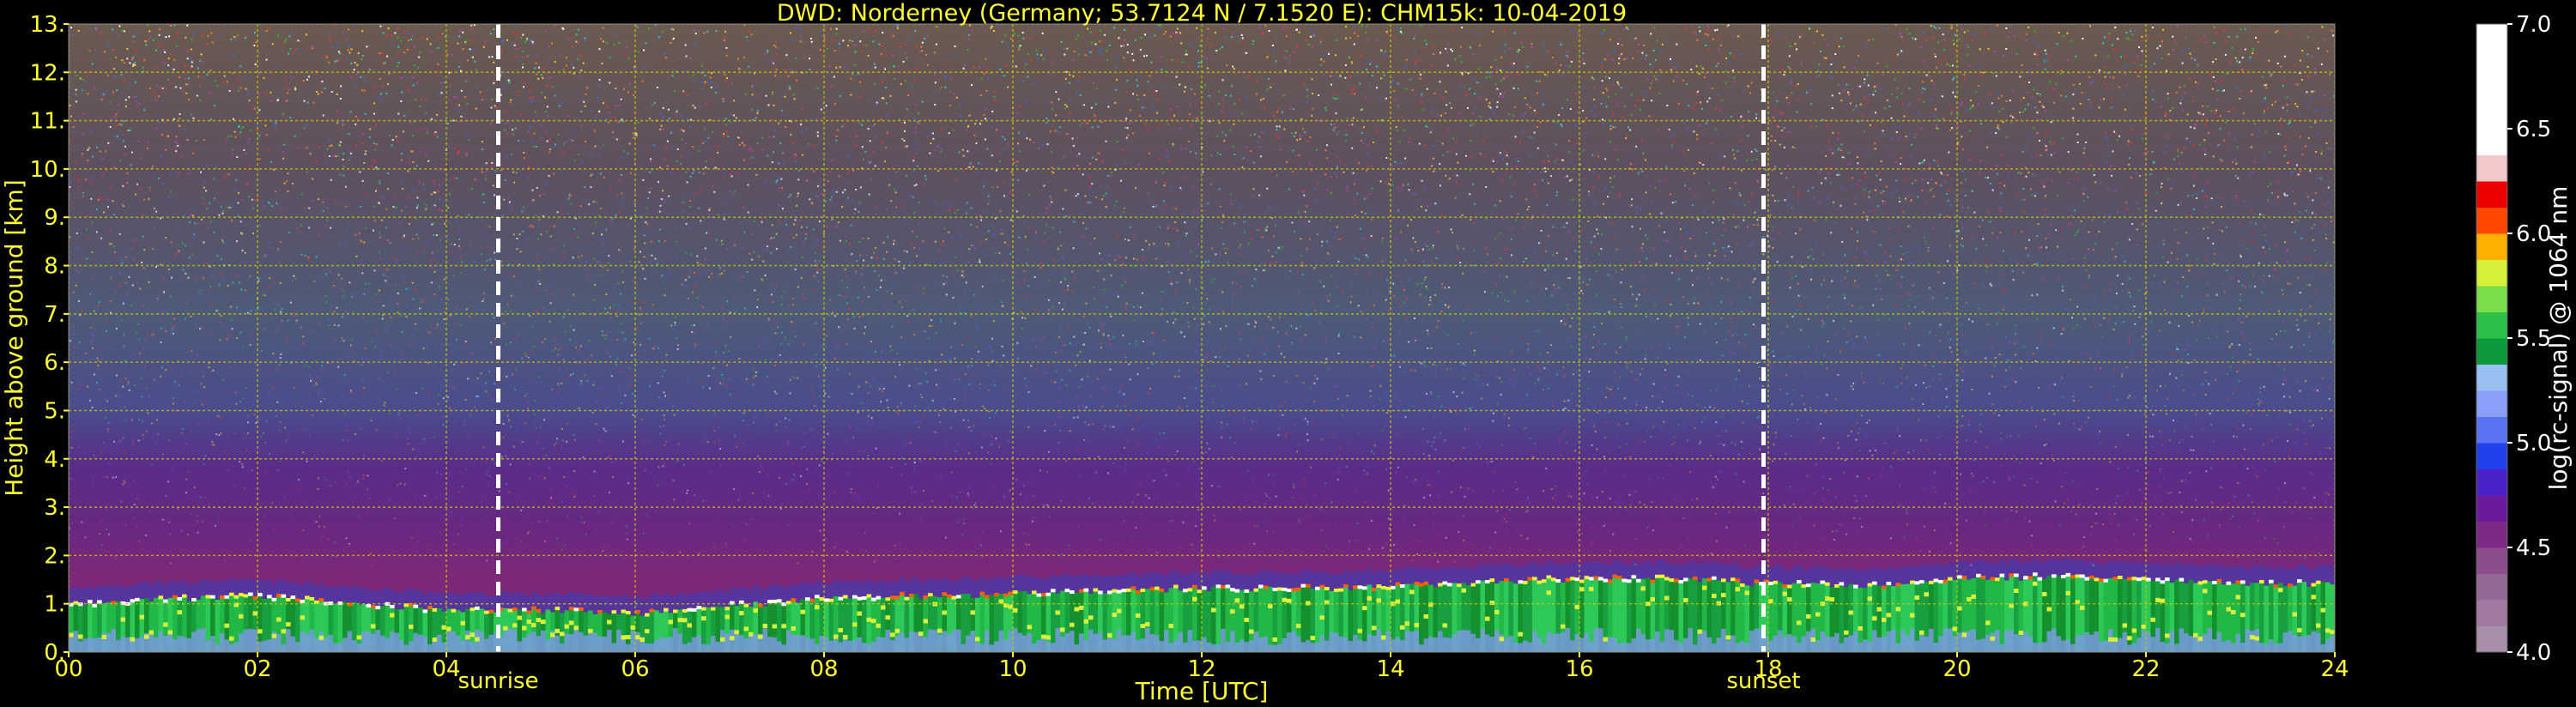 This screenshot has height=707, width=2576. I want to click on boundary-layer-column, so click(2102, 616).